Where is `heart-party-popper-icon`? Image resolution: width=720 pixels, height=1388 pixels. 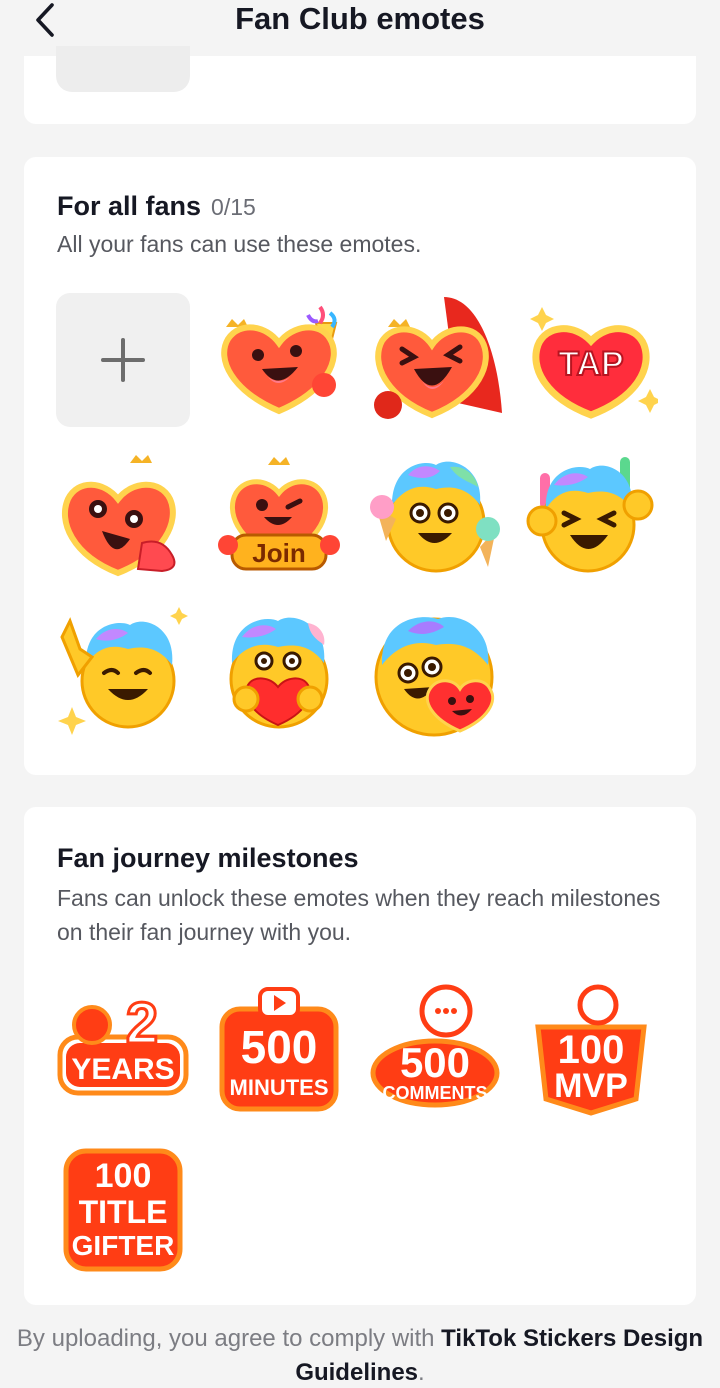 heart-party-popper-icon is located at coordinates (279, 360).